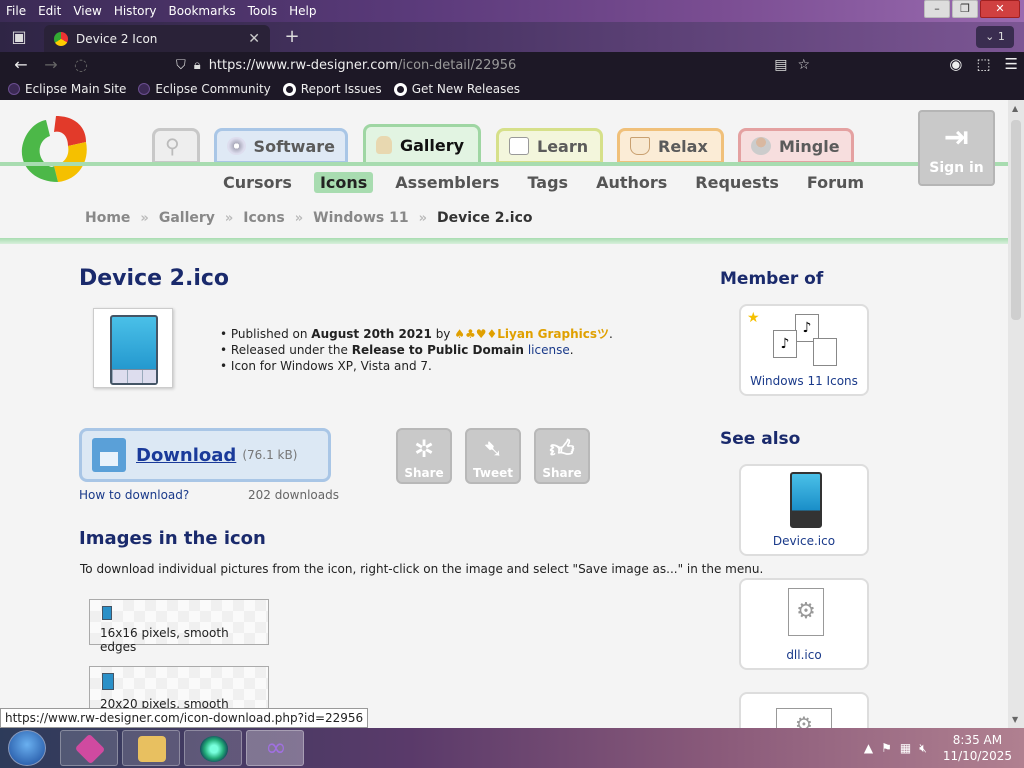 This screenshot has width=1024, height=768. Describe the element at coordinates (977, 748) in the screenshot. I see `clock: 8:35 AM 11/10/2025` at that location.